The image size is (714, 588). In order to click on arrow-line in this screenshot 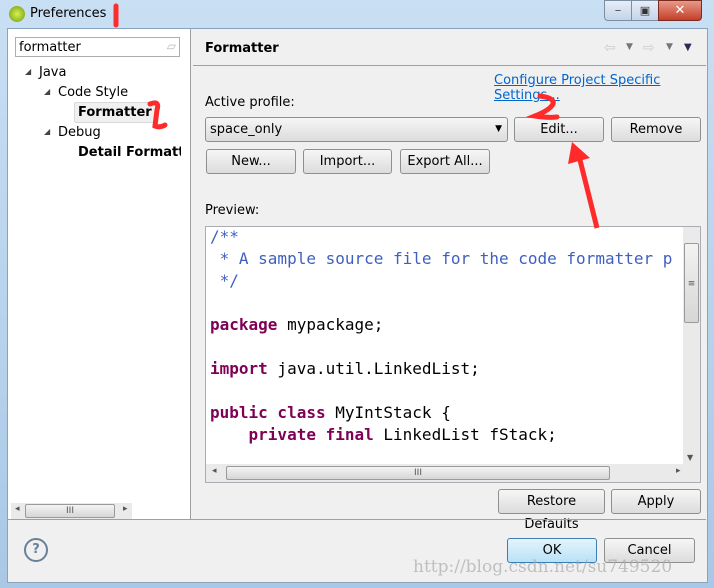, I will do `click(587, 190)`.